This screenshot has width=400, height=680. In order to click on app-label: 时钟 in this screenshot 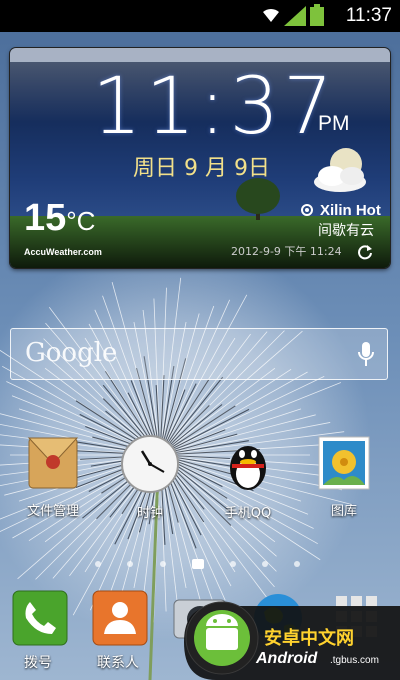, I will do `click(149, 513)`.